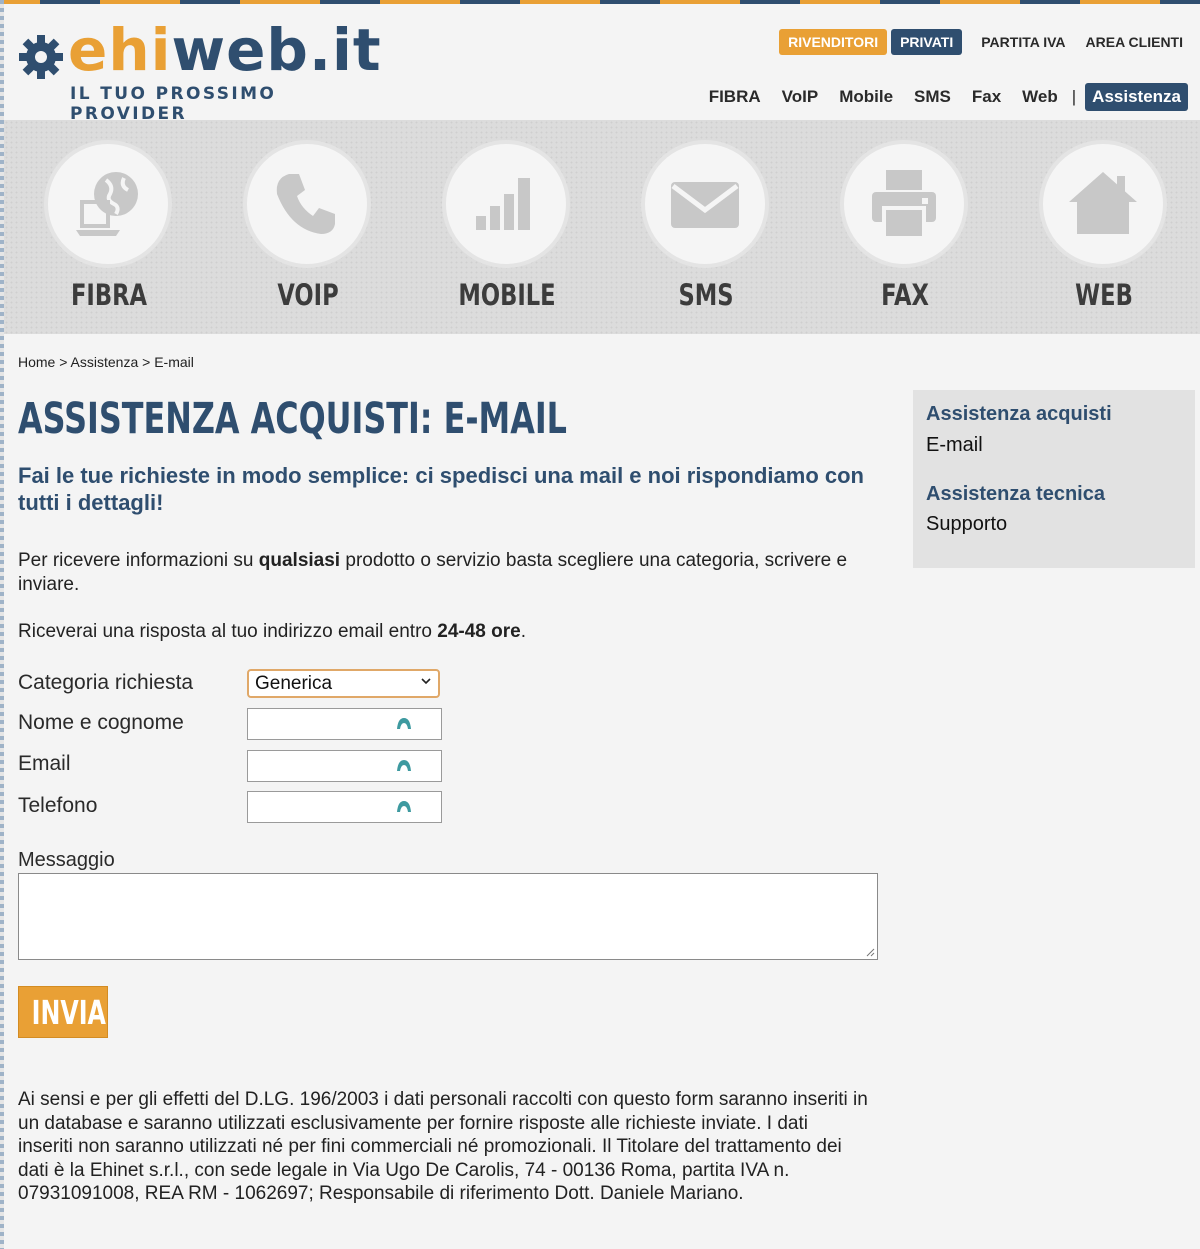 The height and width of the screenshot is (1249, 1200). Describe the element at coordinates (866, 97) in the screenshot. I see `nav-mobile: Mobile` at that location.